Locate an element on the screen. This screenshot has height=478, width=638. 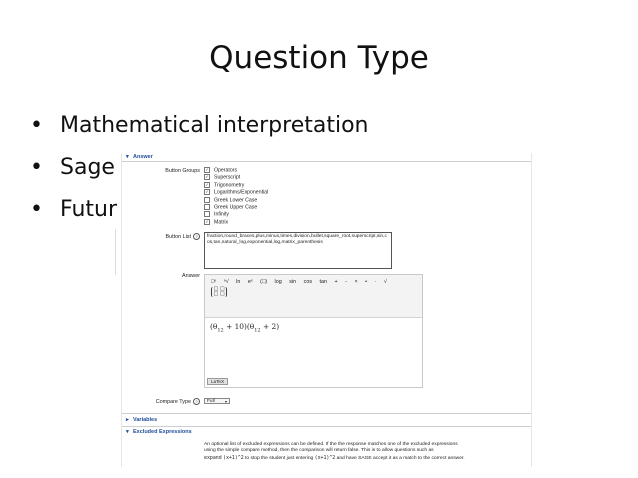
checkbox-row: ✓ Superscript is located at coordinates (236, 177).